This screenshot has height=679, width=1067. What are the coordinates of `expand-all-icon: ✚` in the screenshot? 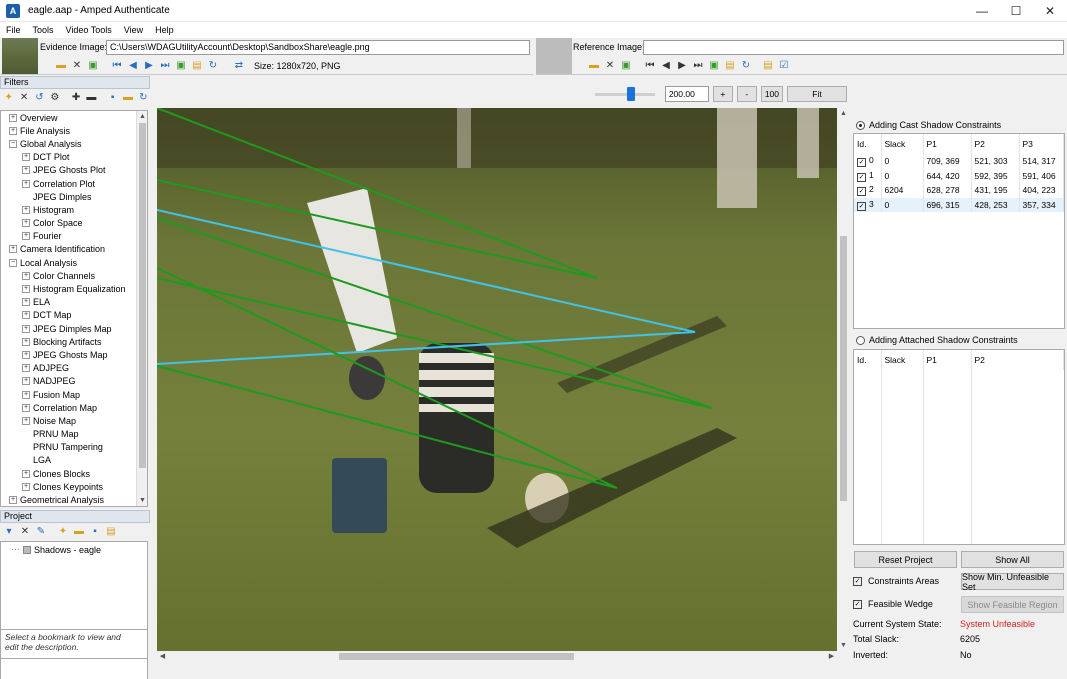 It's located at (75, 97).